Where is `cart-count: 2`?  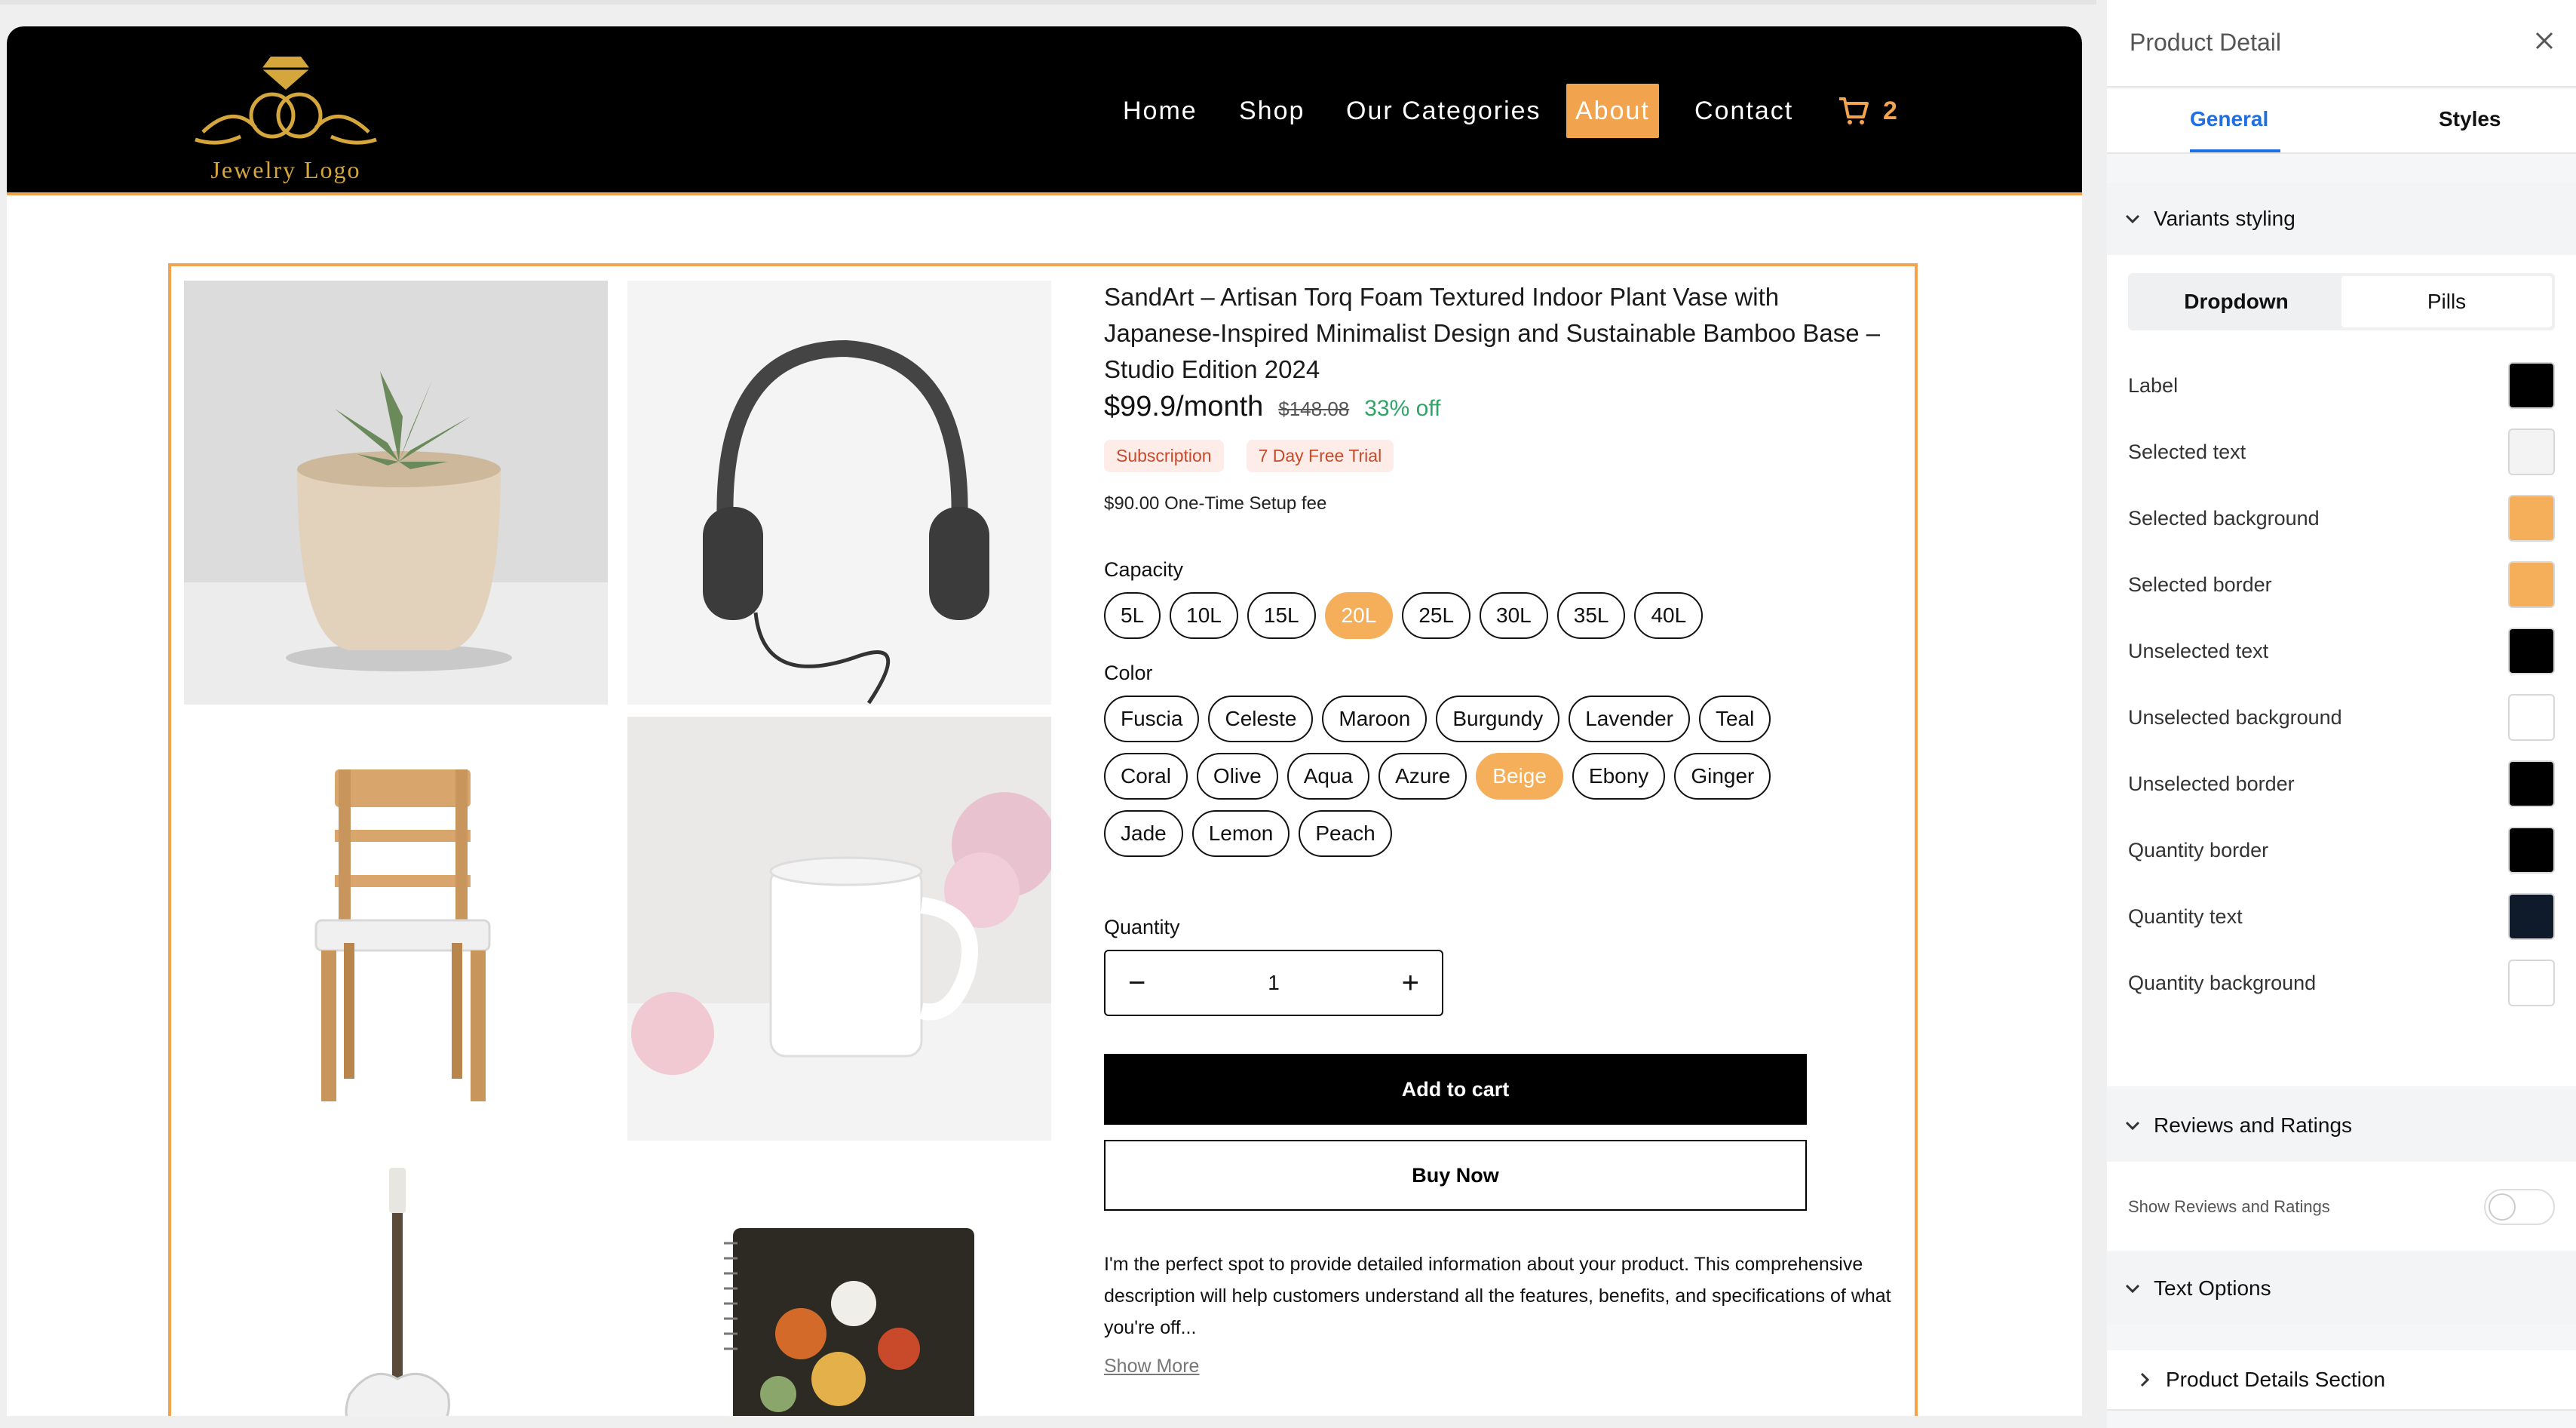
cart-count: 2 is located at coordinates (1891, 110).